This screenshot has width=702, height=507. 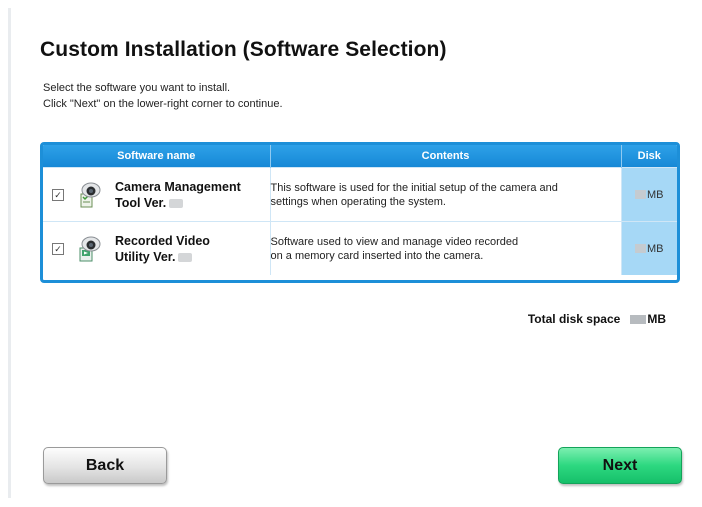 What do you see at coordinates (157, 156) in the screenshot?
I see `column-header-software-name: Software name` at bounding box center [157, 156].